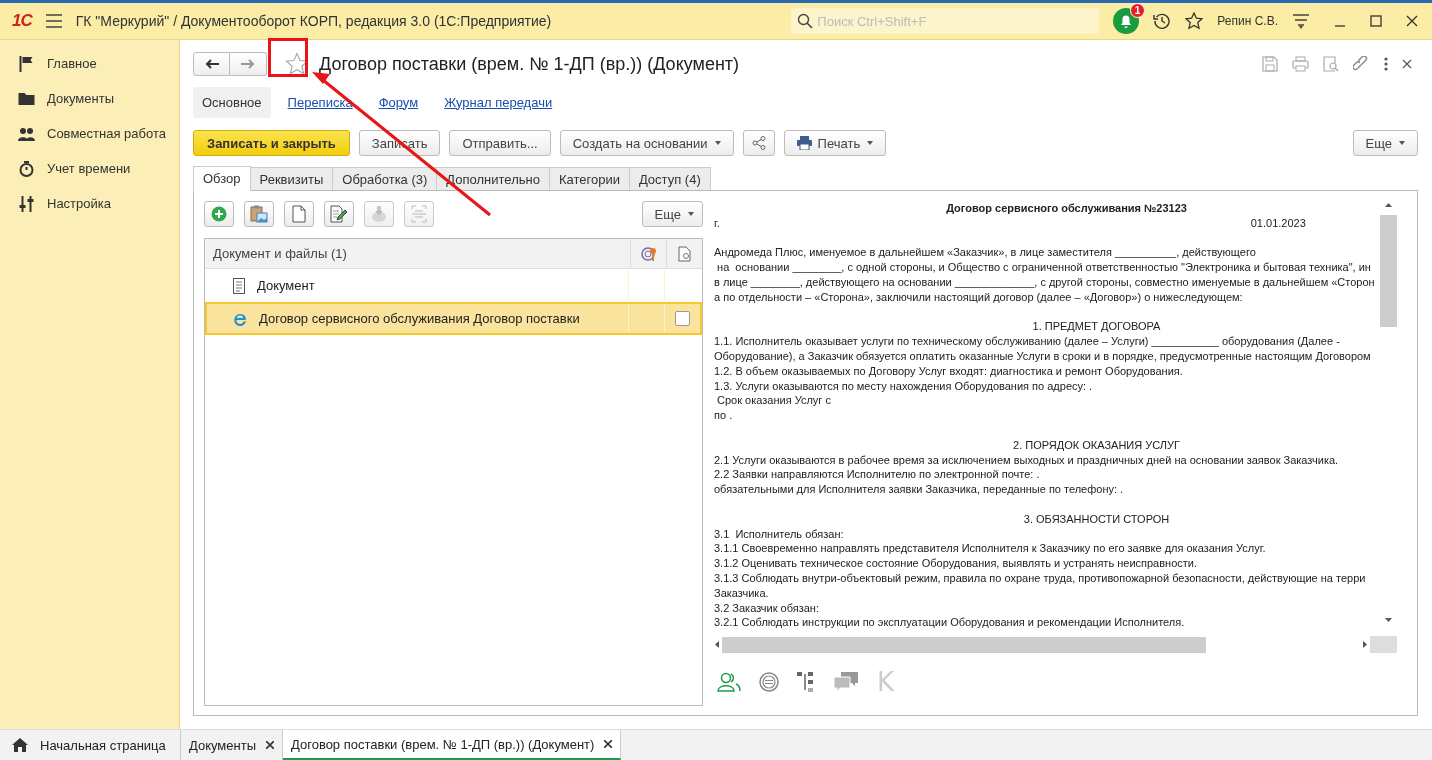 The height and width of the screenshot is (760, 1432). Describe the element at coordinates (877, 475) in the screenshot. I see `document-line: 2.2 Заявки направляются Исполнителю по электронной почте: .` at that location.